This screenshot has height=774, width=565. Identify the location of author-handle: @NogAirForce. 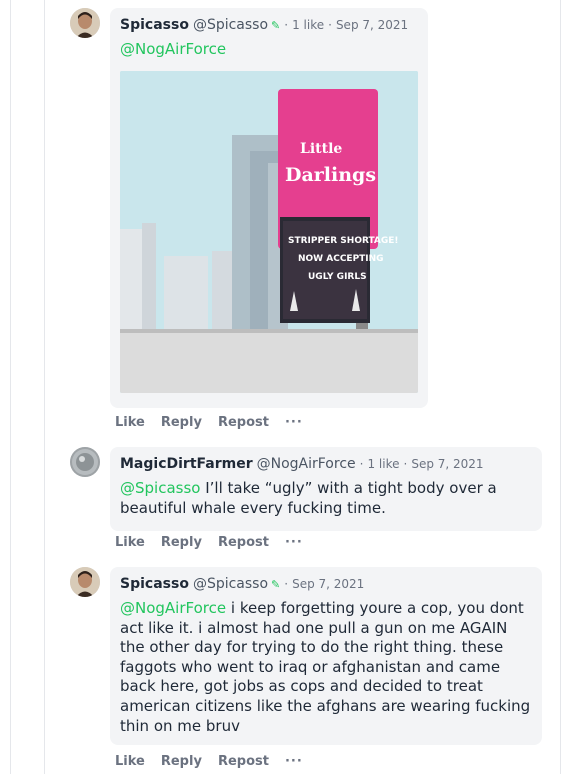
(306, 464).